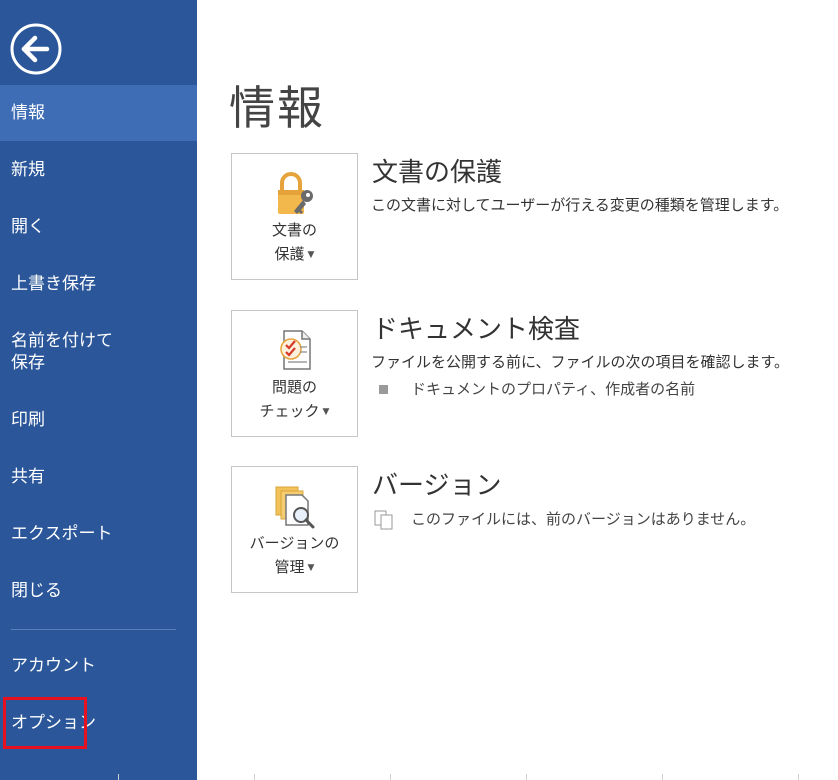 This screenshot has height=780, width=838. What do you see at coordinates (294, 555) in the screenshot?
I see `tile-label: バージョンの 管理 ▼` at bounding box center [294, 555].